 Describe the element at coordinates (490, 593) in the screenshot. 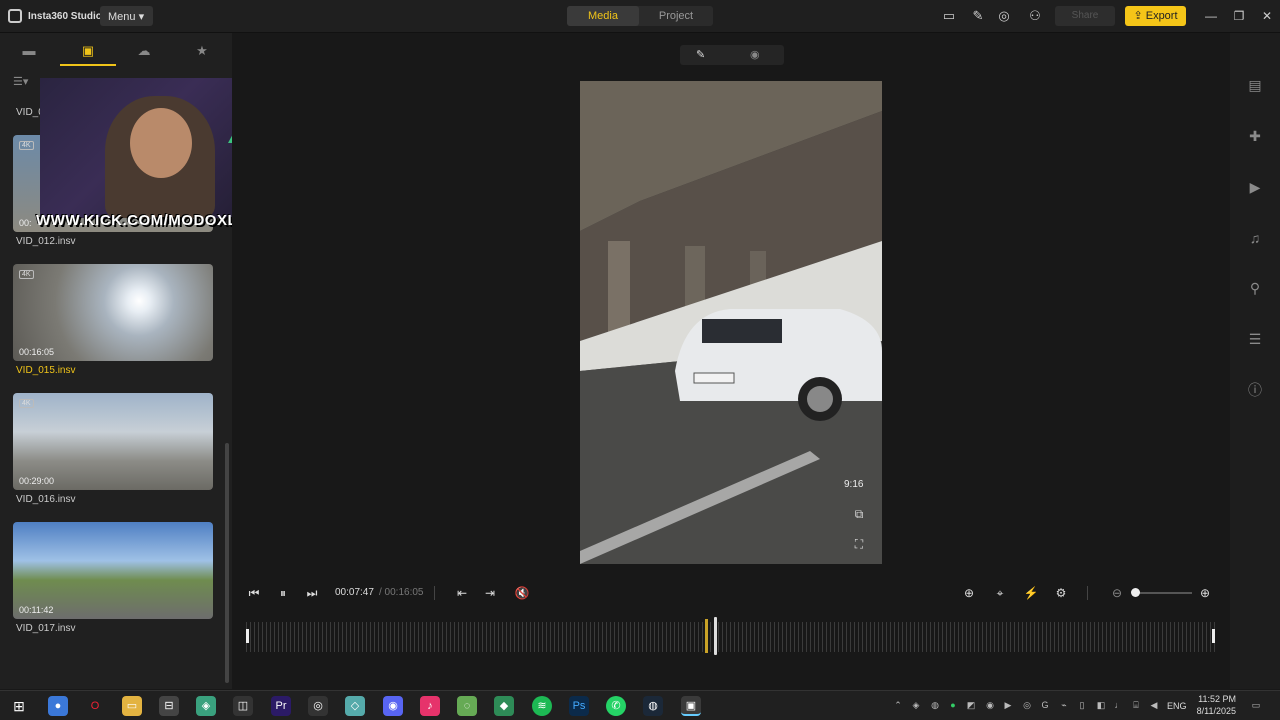

I see `trim-end-icon: ⇥` at that location.